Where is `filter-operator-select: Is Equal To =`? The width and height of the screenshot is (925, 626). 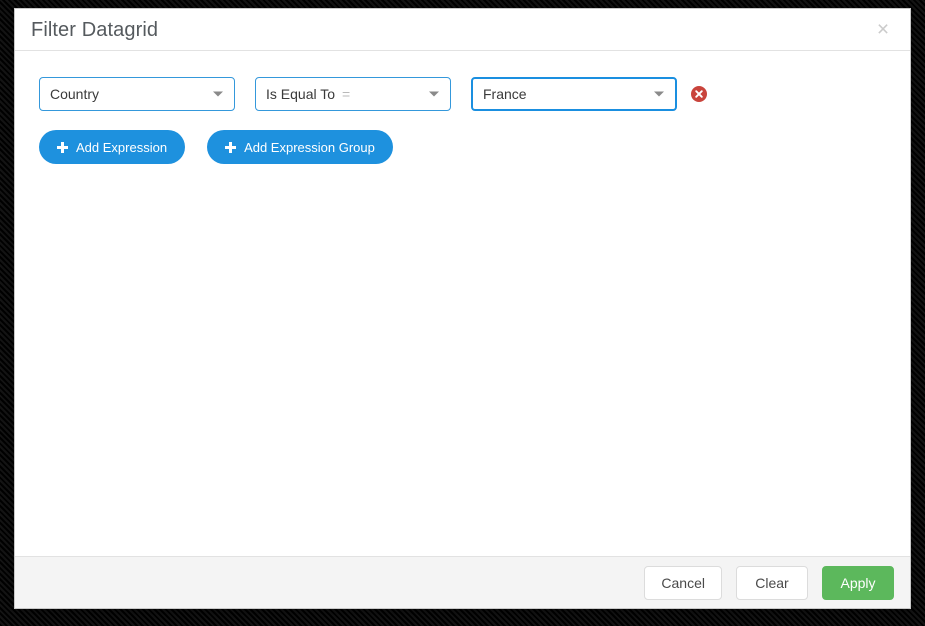
filter-operator-select: Is Equal To = is located at coordinates (353, 94).